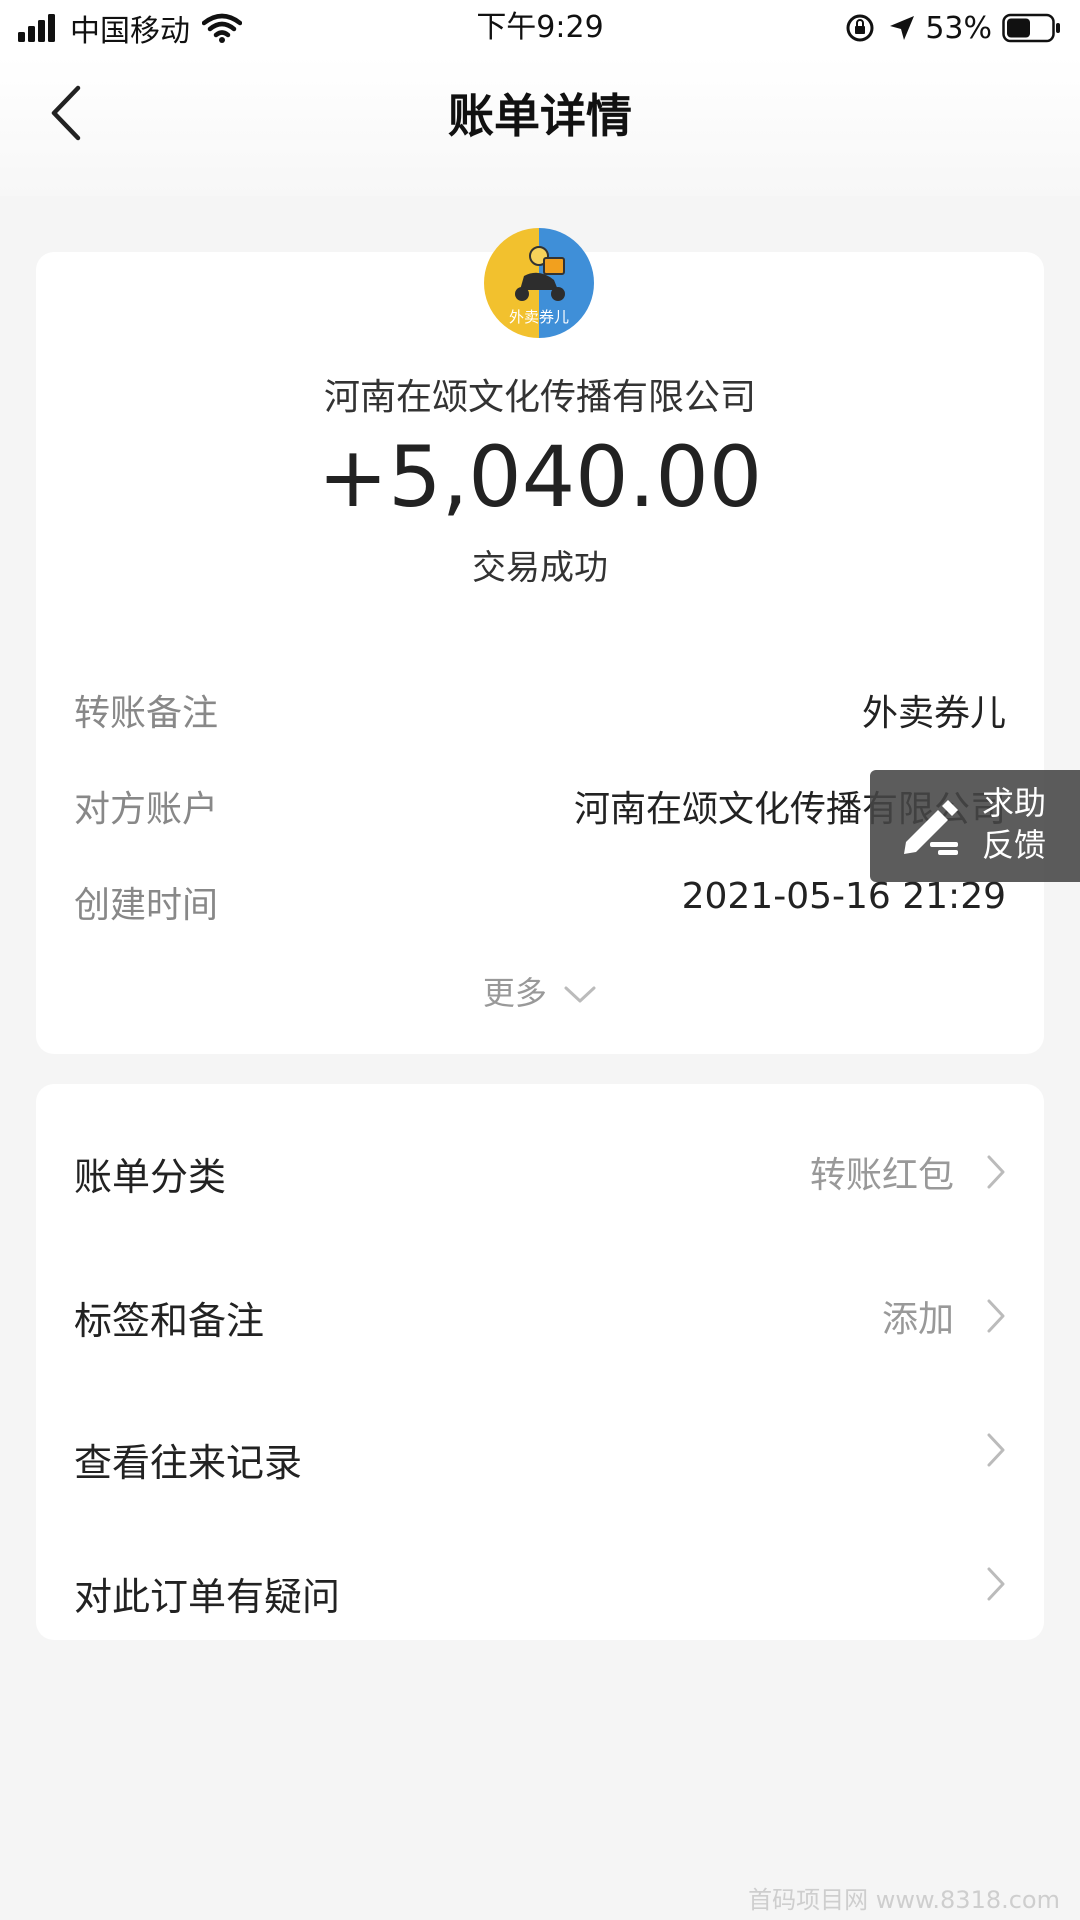  Describe the element at coordinates (540, 1590) in the screenshot. I see `menu-item-order-question: 对此订单有疑问` at that location.